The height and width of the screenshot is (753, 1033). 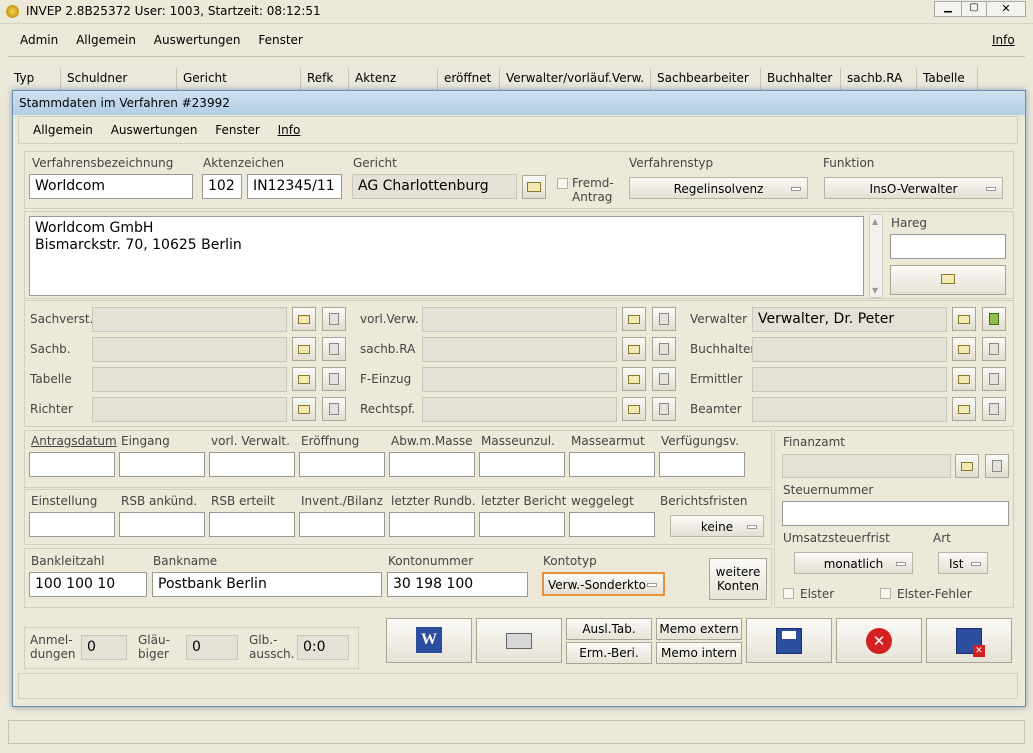 I want to click on cancel-button: ✕, so click(x=879, y=640).